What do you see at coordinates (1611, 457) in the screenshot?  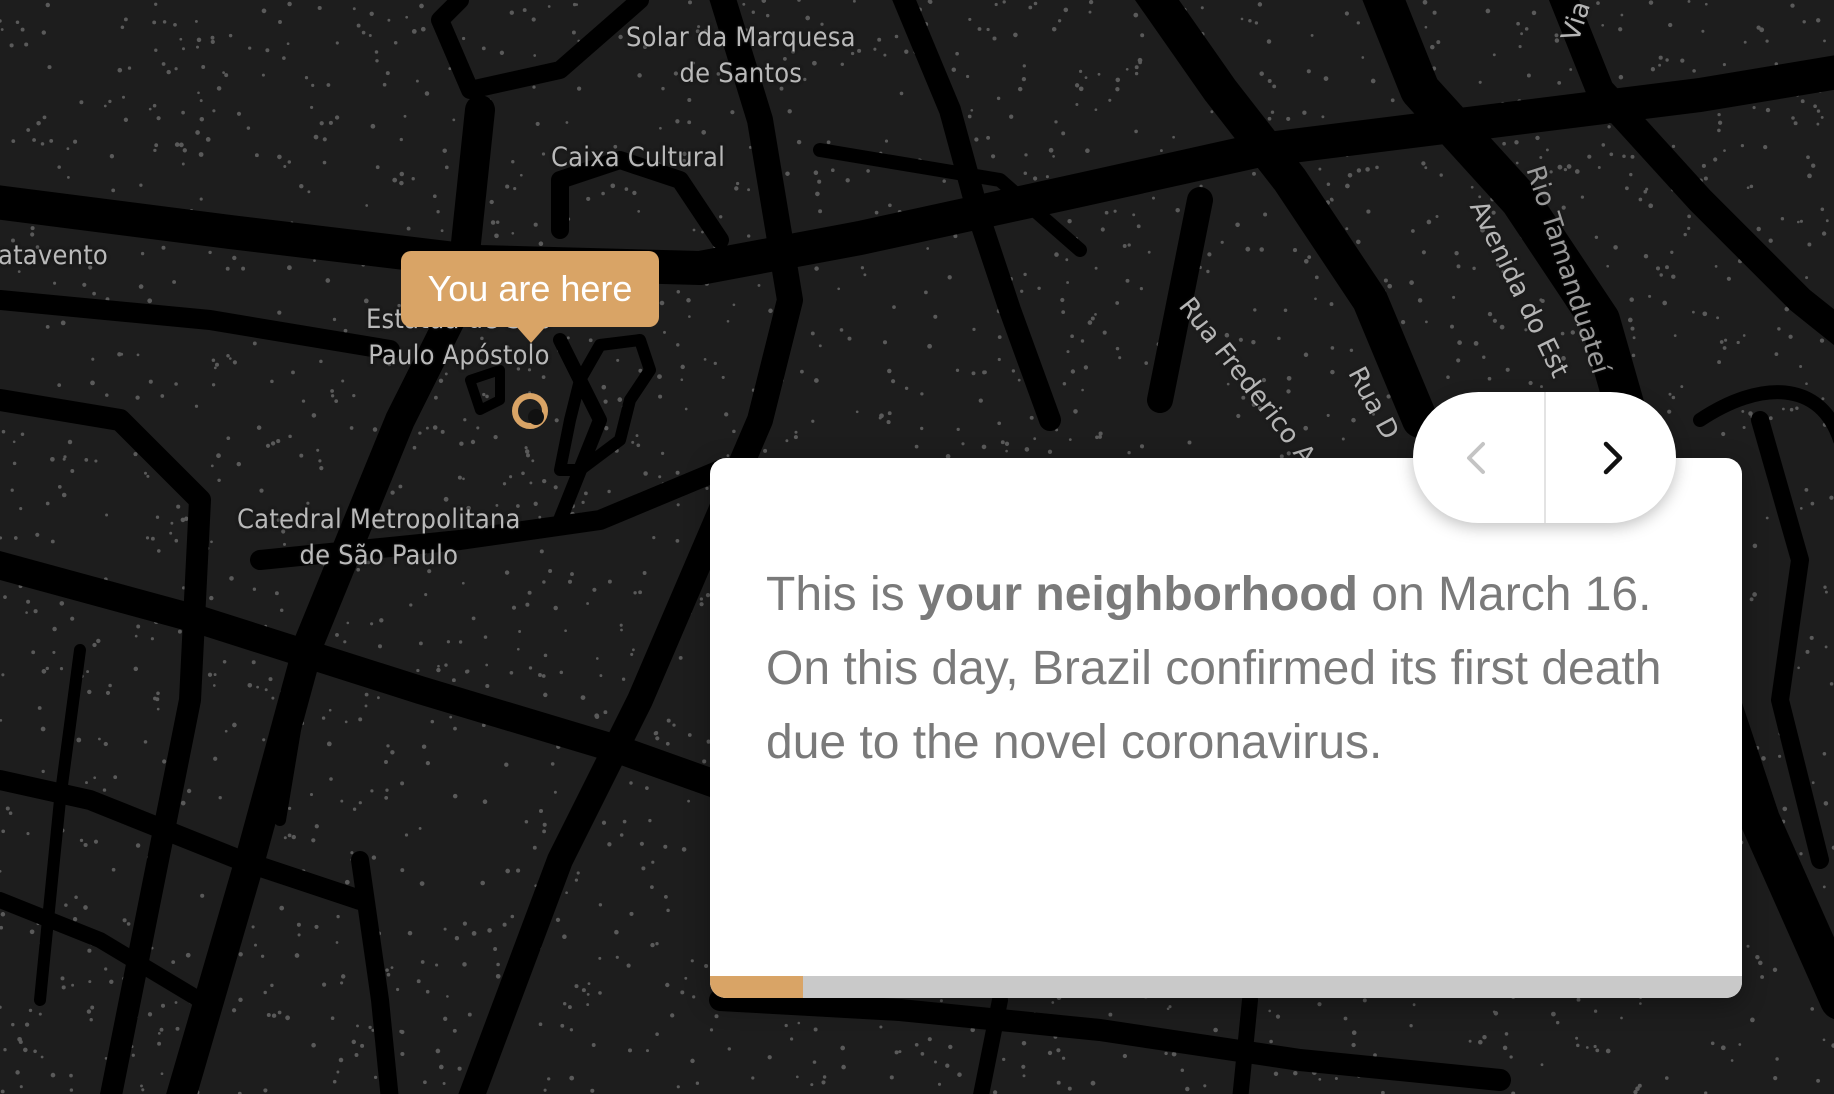 I see `next-button` at bounding box center [1611, 457].